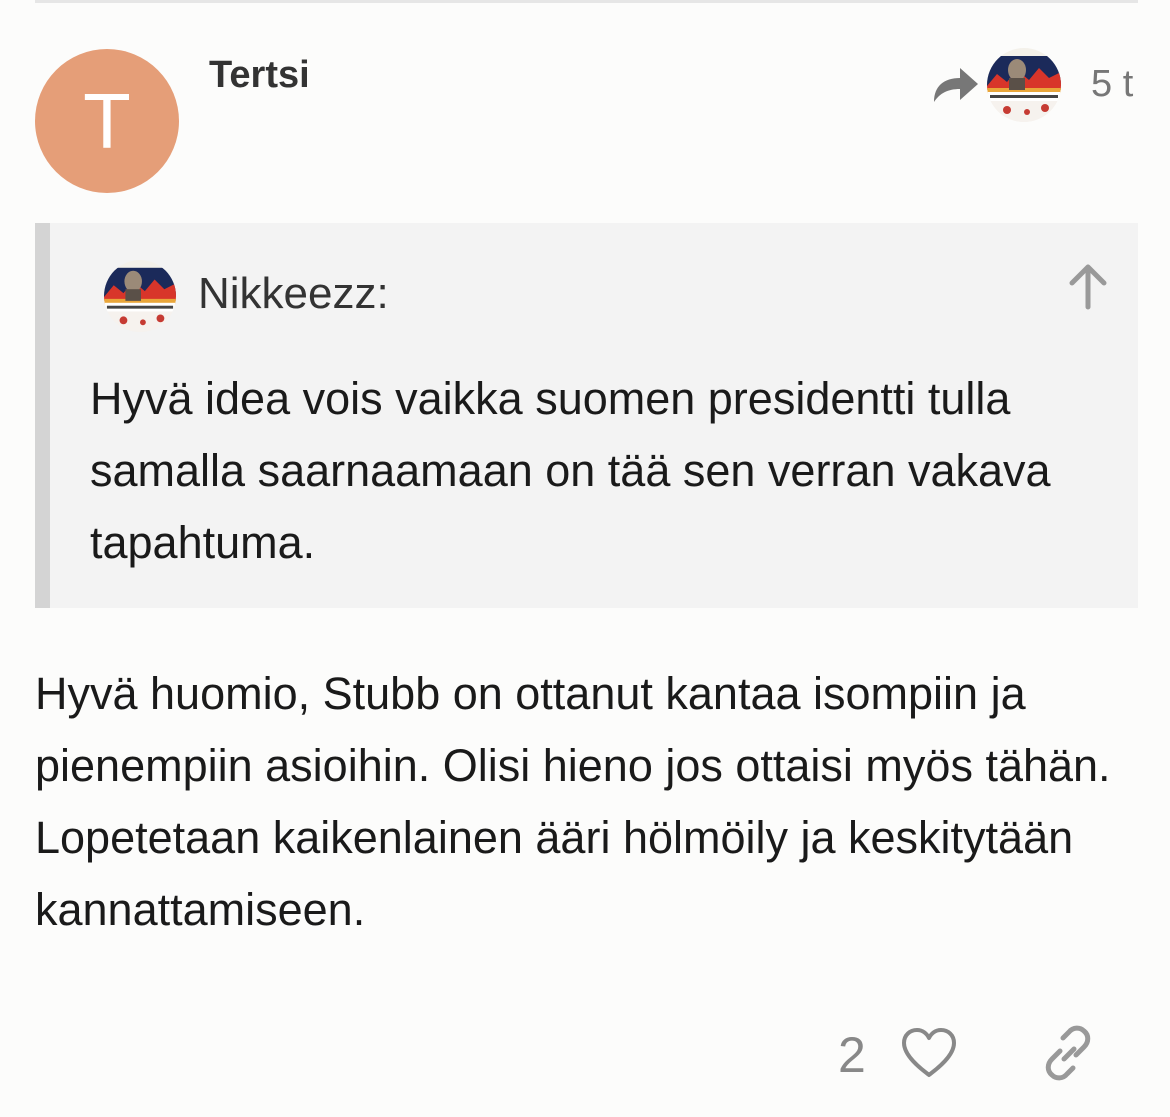 Image resolution: width=1170 pixels, height=1117 pixels. Describe the element at coordinates (929, 1053) in the screenshot. I see `heart-icon` at that location.